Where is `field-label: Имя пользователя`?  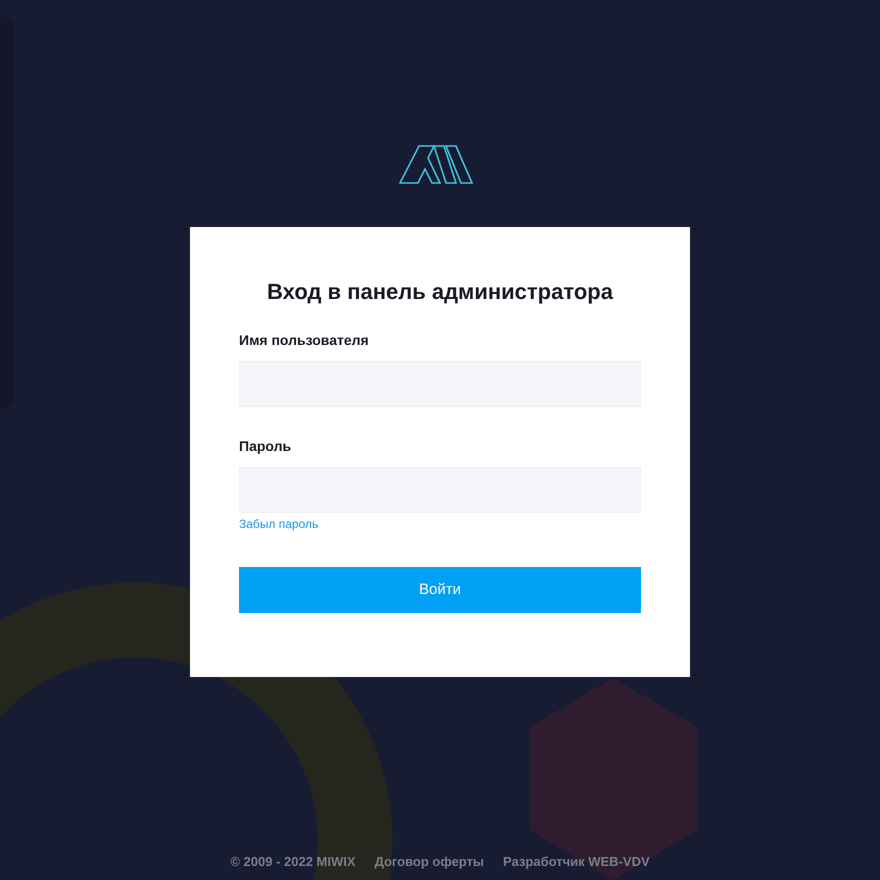
field-label: Имя пользователя is located at coordinates (304, 340).